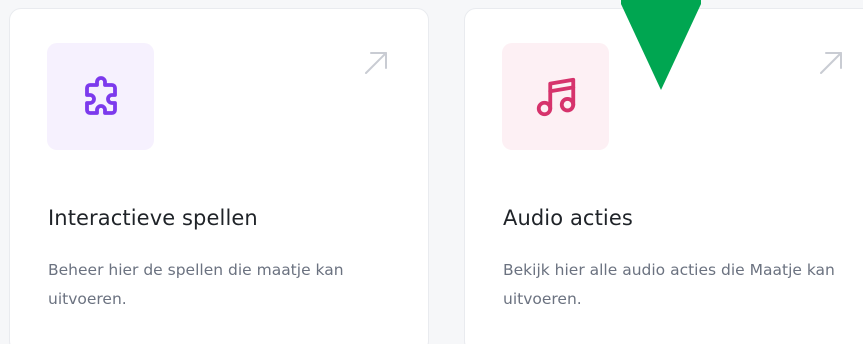 The width and height of the screenshot is (863, 344). What do you see at coordinates (661, 46) in the screenshot?
I see `arrow-down-icon` at bounding box center [661, 46].